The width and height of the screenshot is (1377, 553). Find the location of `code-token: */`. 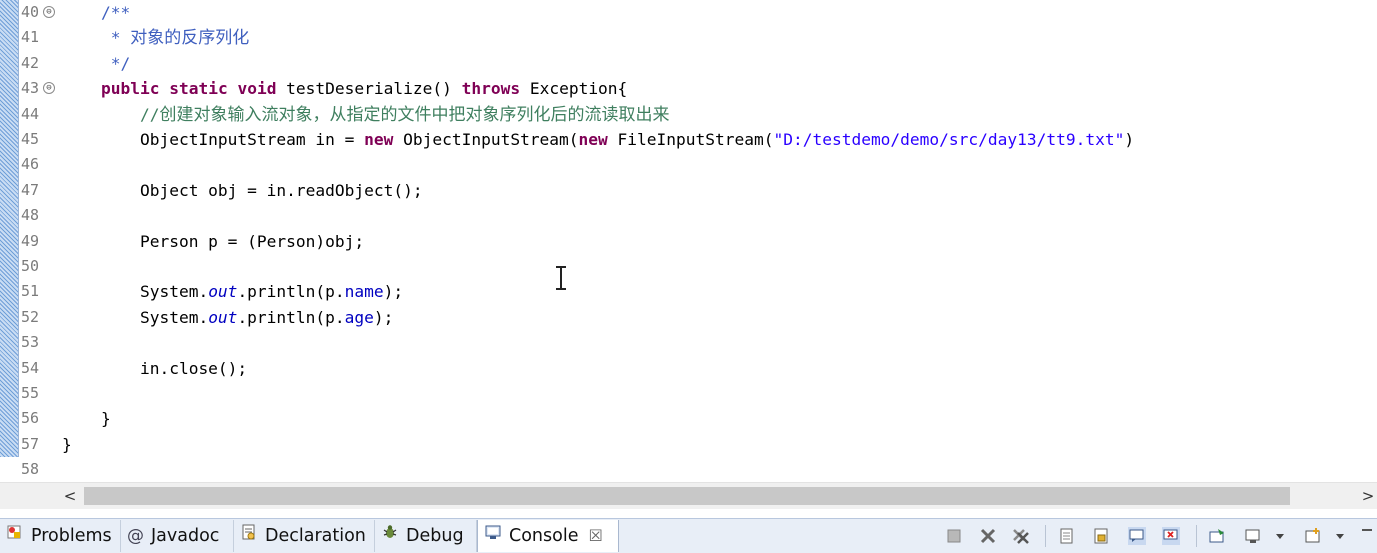

code-token: */ is located at coordinates (96, 63).